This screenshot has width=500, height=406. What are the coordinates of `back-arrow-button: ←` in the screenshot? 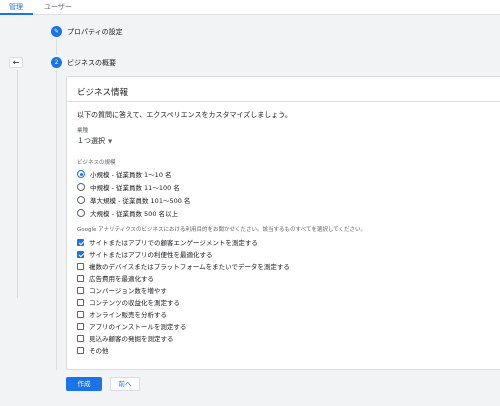 It's located at (16, 62).